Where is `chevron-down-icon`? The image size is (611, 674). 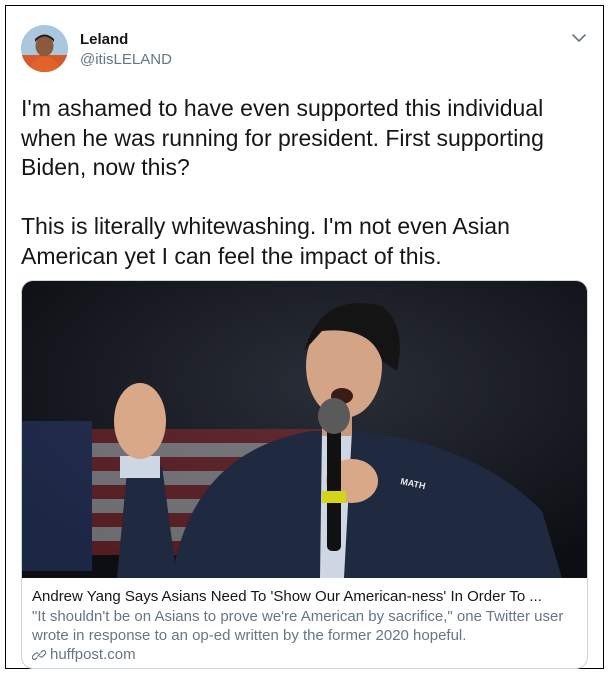
chevron-down-icon is located at coordinates (579, 37).